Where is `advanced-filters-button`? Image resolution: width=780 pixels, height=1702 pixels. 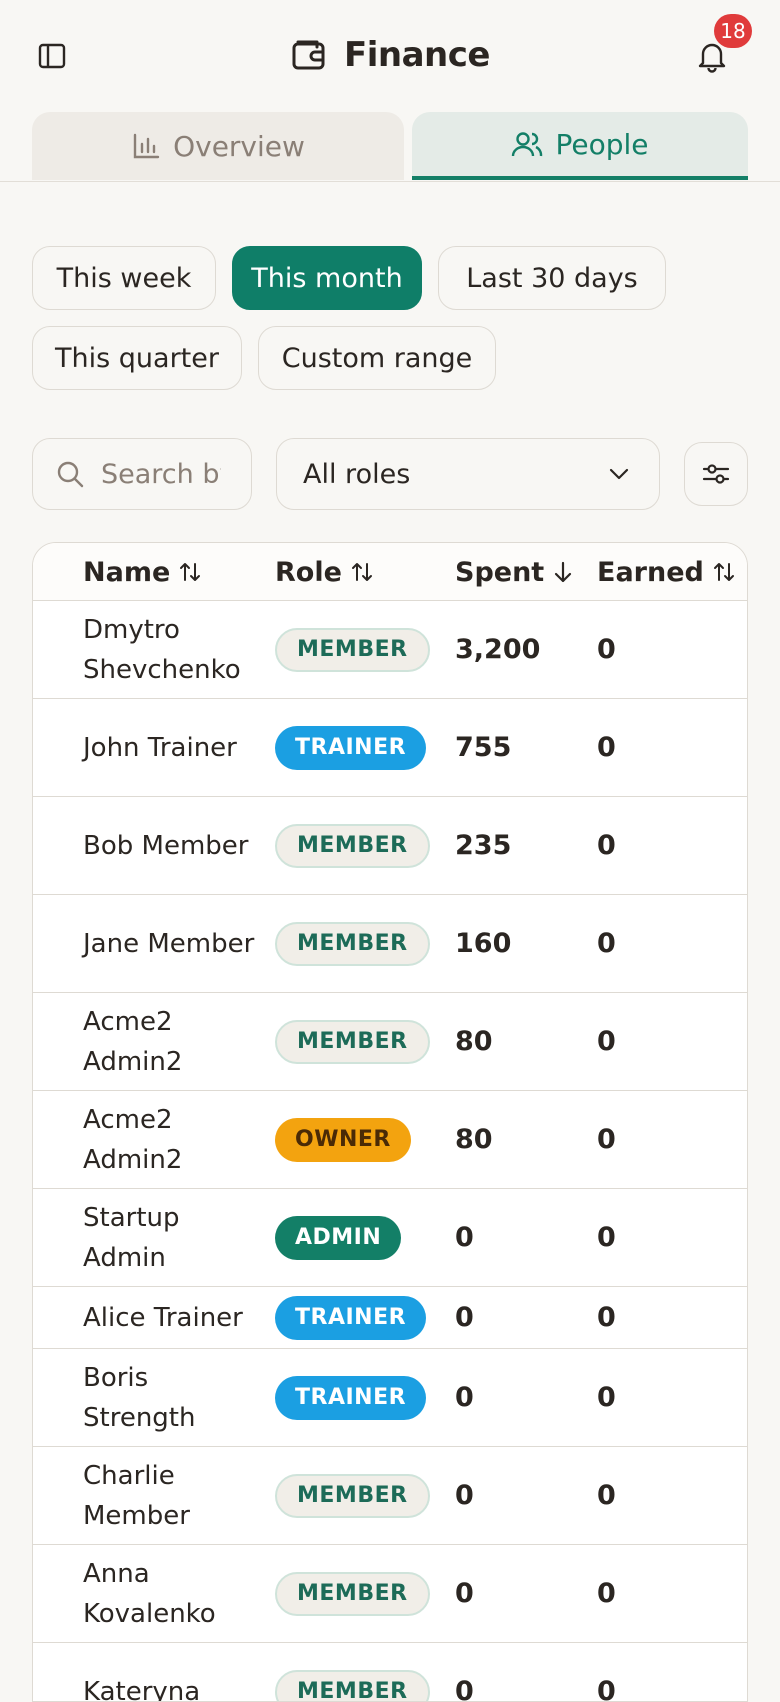 advanced-filters-button is located at coordinates (716, 474).